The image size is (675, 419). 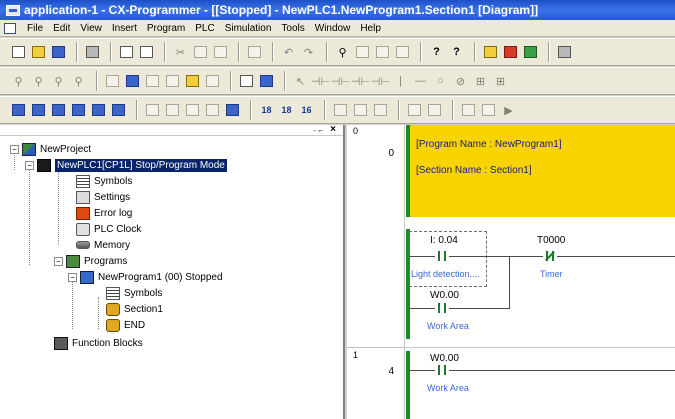 What do you see at coordinates (362, 52) in the screenshot?
I see `replace-icon` at bounding box center [362, 52].